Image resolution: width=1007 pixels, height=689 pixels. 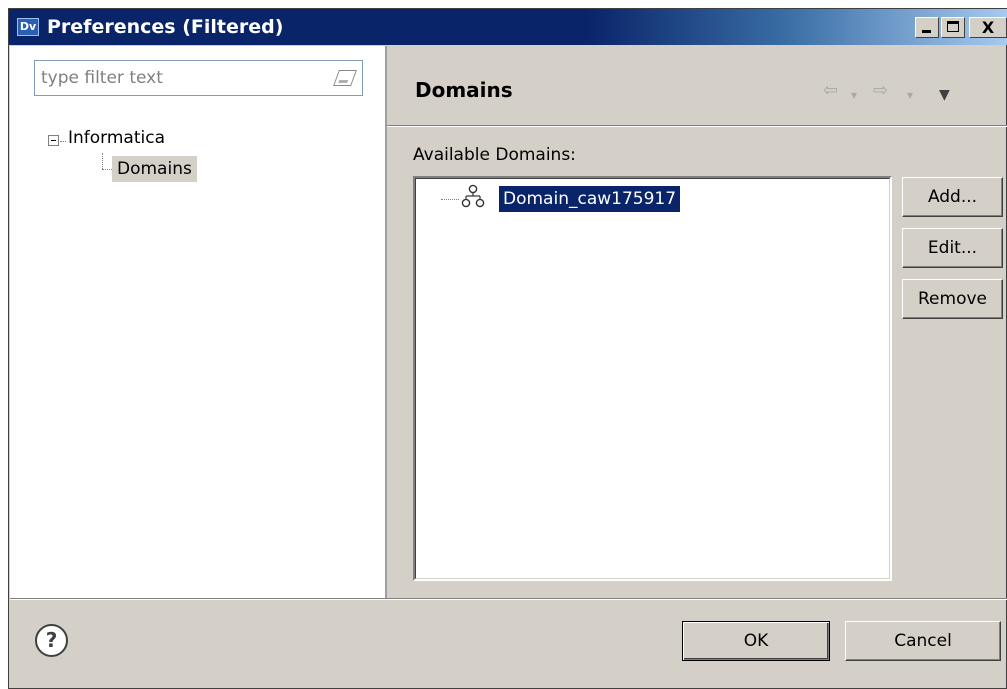 I want to click on remove-domain-button: Remove, so click(x=952, y=299).